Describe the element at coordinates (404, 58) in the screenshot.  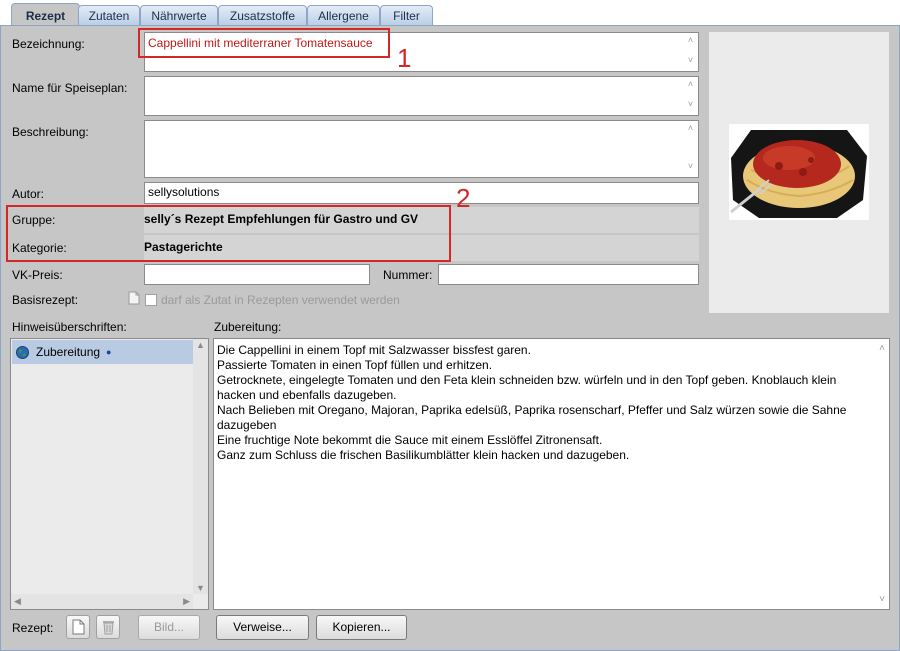
I see `callout-1: 1` at that location.